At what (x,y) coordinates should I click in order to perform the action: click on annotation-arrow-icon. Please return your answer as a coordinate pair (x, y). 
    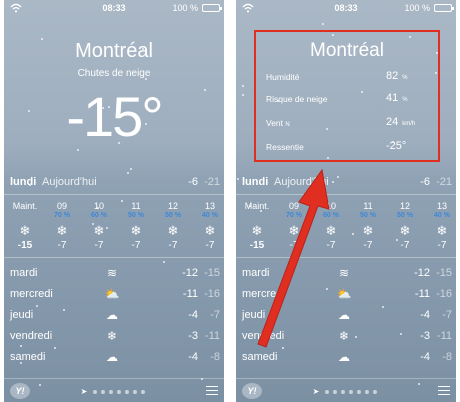
    Looking at the image, I should click on (293, 258).